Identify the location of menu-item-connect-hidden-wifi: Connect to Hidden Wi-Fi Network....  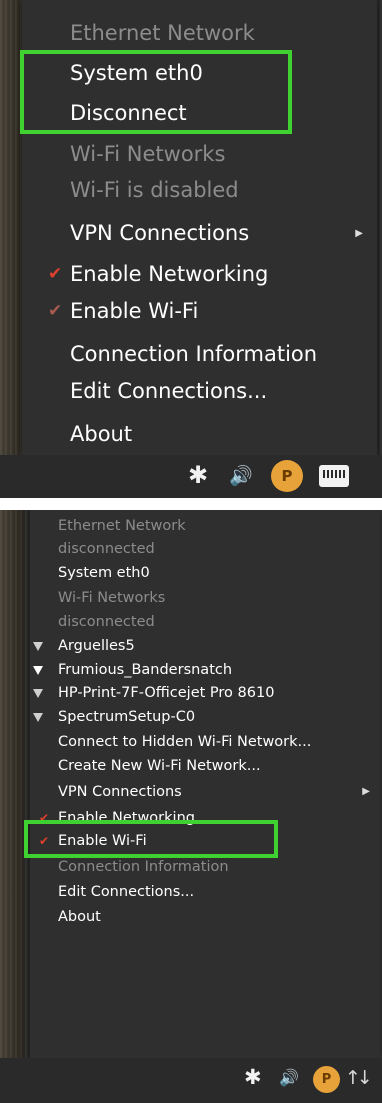
(205, 742).